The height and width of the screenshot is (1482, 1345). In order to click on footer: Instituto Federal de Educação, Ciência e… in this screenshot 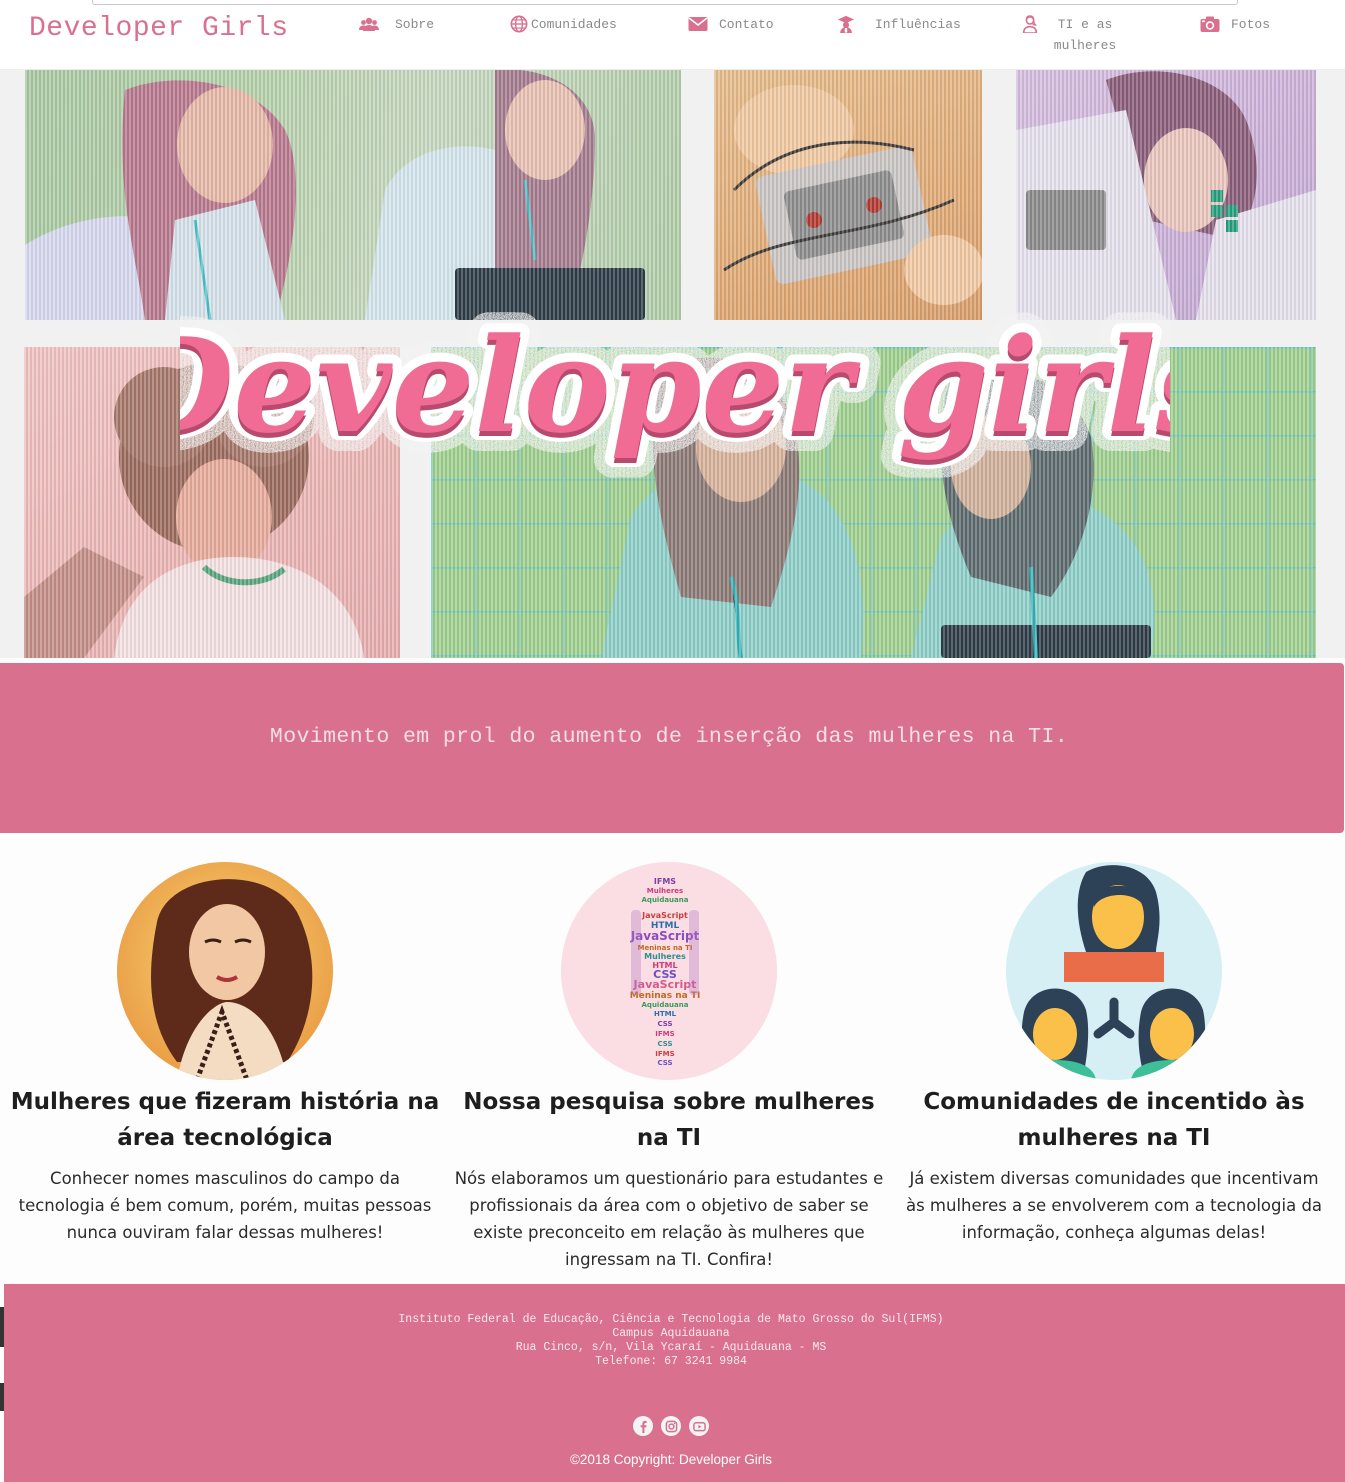, I will do `click(674, 1383)`.